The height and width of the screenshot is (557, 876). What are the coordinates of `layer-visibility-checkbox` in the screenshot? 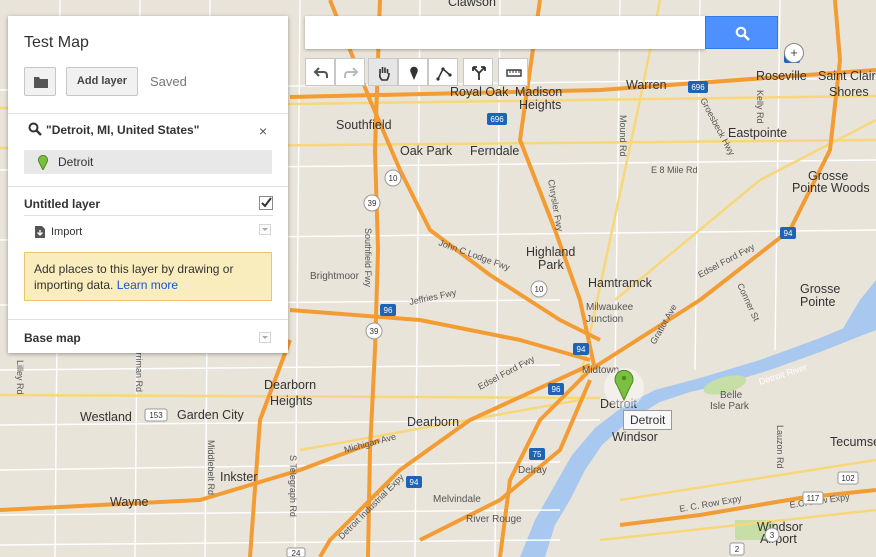 It's located at (266, 203).